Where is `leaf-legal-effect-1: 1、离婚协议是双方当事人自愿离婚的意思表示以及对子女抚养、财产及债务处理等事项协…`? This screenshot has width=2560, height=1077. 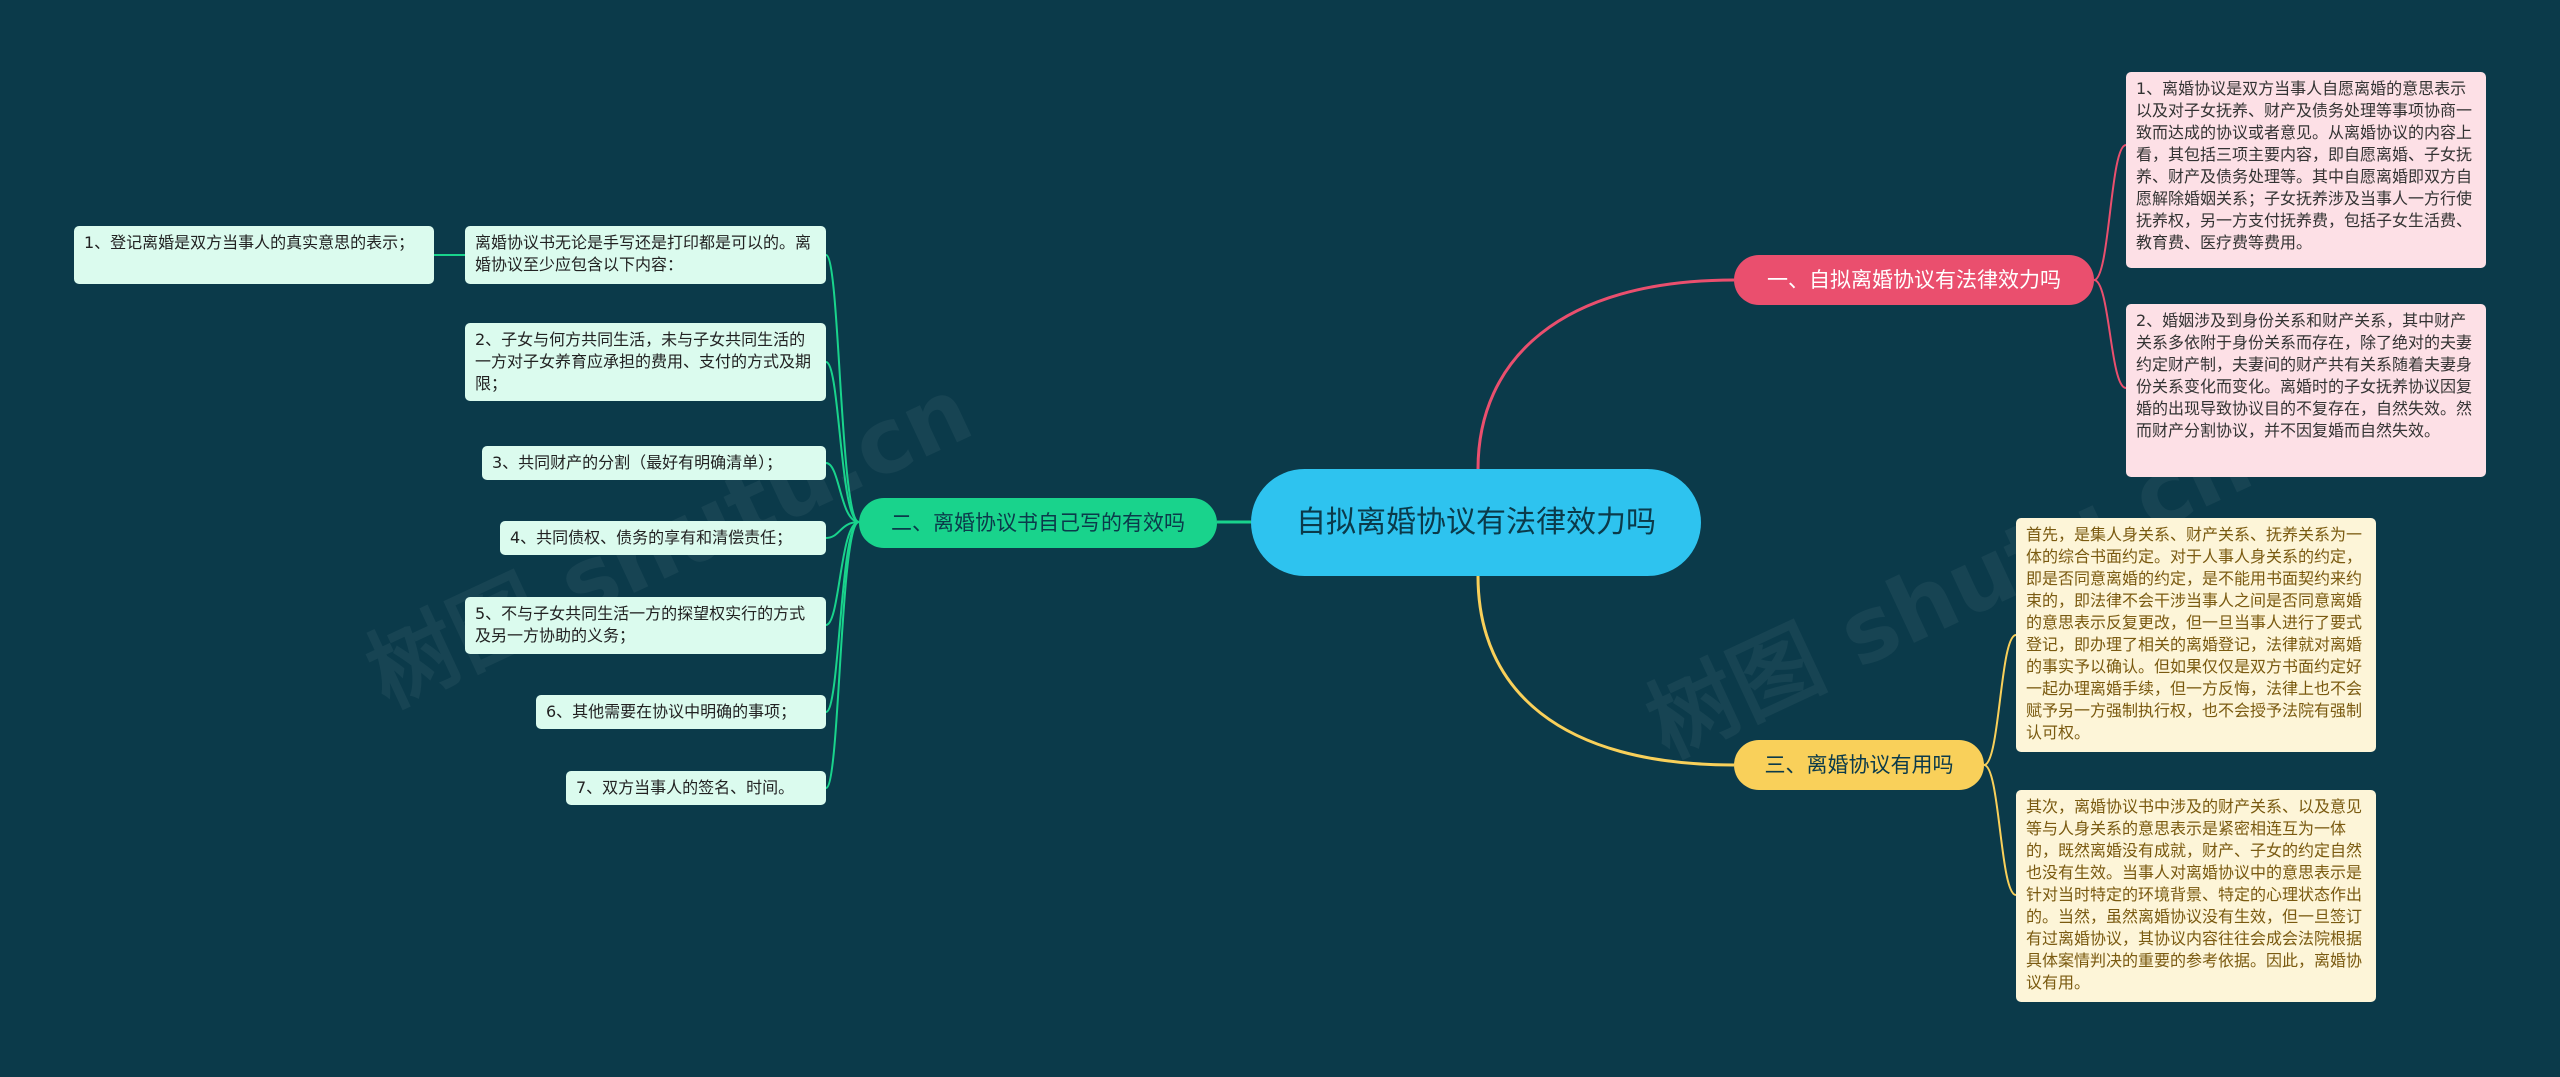 leaf-legal-effect-1: 1、离婚协议是双方当事人自愿离婚的意思表示以及对子女抚养、财产及债务处理等事项协… is located at coordinates (2306, 170).